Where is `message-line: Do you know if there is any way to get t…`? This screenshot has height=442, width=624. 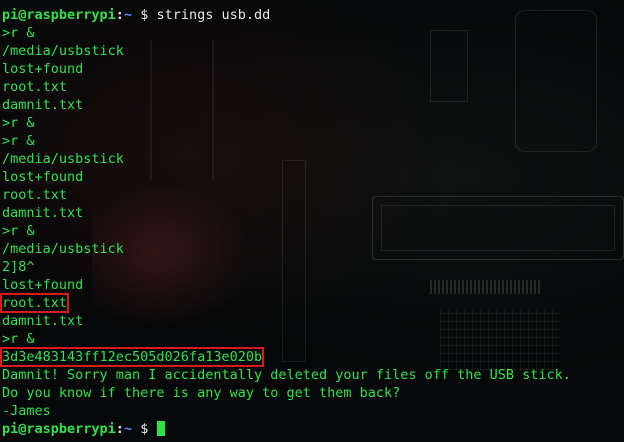
message-line: Do you know if there is any way to get t… is located at coordinates (201, 393).